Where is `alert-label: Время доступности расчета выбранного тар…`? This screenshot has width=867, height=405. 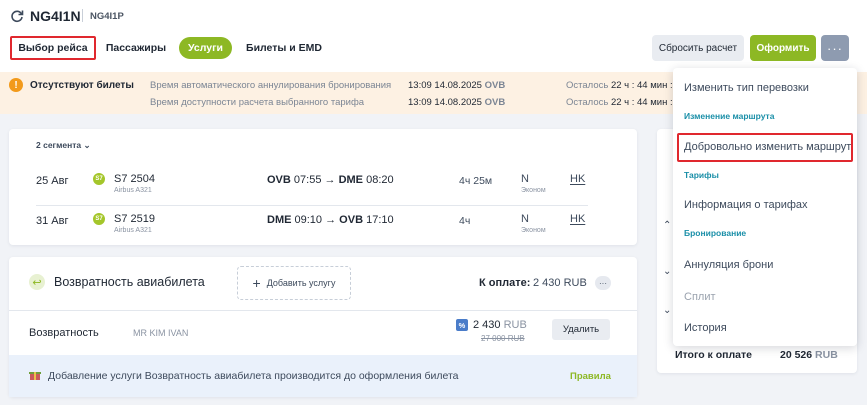
alert-label: Время доступности расчета выбранного тар… is located at coordinates (257, 102).